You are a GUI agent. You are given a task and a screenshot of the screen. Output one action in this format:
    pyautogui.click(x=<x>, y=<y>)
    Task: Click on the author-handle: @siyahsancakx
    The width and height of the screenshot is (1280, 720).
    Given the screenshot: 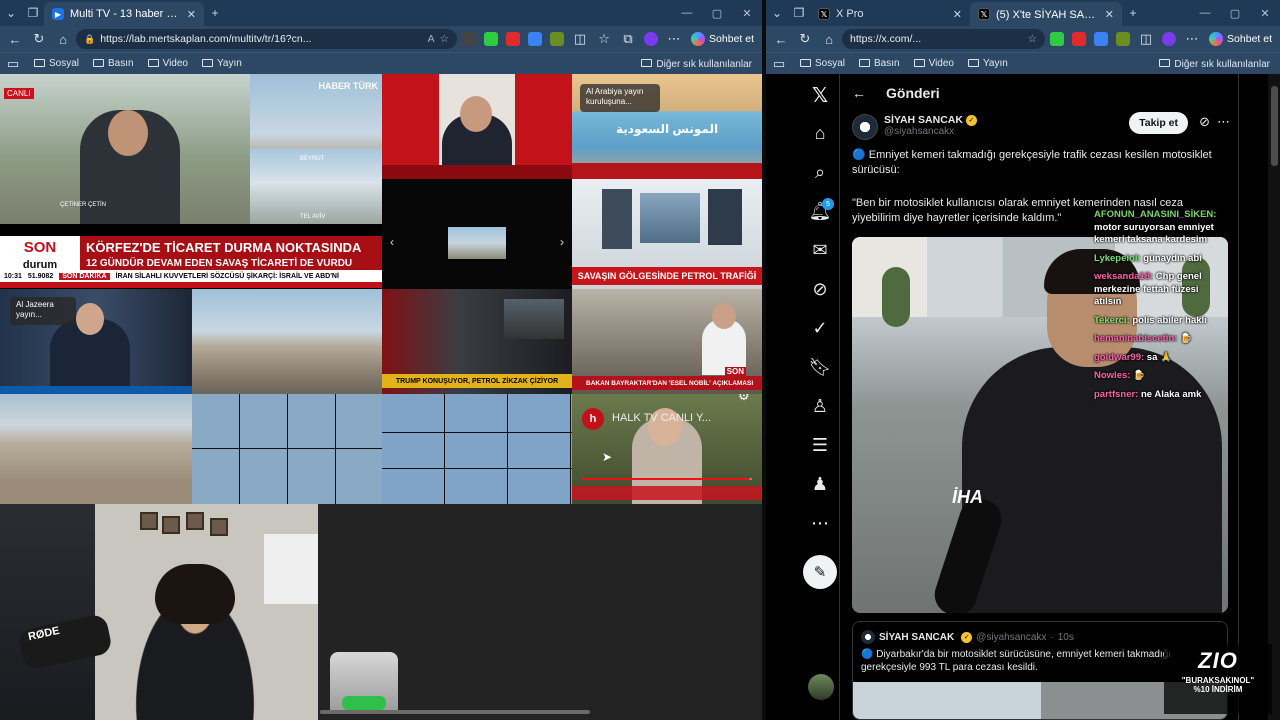 What is the action you would take?
    pyautogui.click(x=930, y=131)
    